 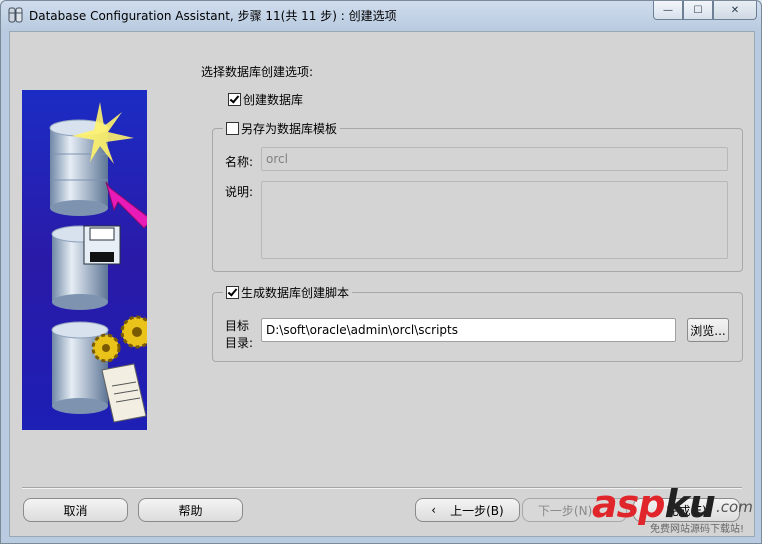 What do you see at coordinates (232, 128) in the screenshot?
I see `save-template-checkbox` at bounding box center [232, 128].